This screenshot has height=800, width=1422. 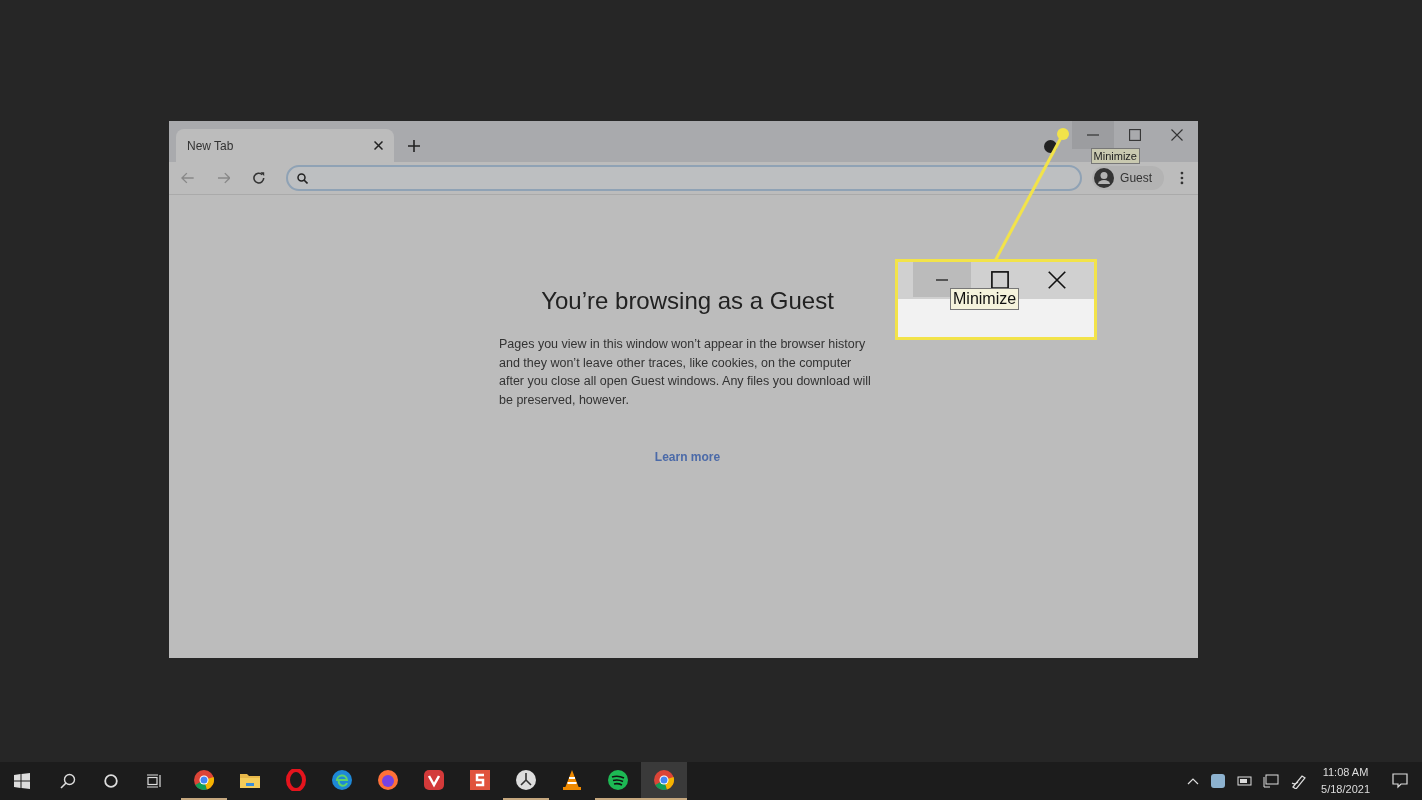 What do you see at coordinates (618, 780) in the screenshot?
I see `sound-waves-icon` at bounding box center [618, 780].